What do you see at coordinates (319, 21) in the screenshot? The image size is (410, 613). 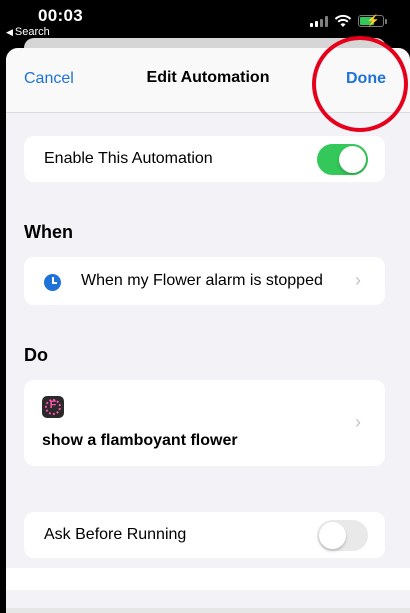 I see `signal-icon` at bounding box center [319, 21].